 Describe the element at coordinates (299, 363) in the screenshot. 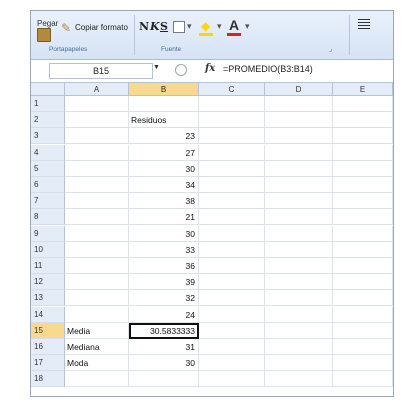

I see `cell-d17` at that location.